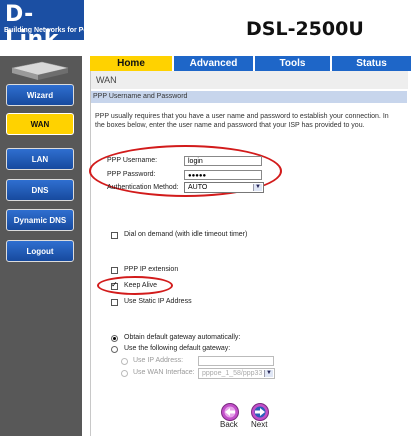 This screenshot has height=436, width=411. What do you see at coordinates (132, 160) in the screenshot?
I see `username-label: PPP Username:` at bounding box center [132, 160].